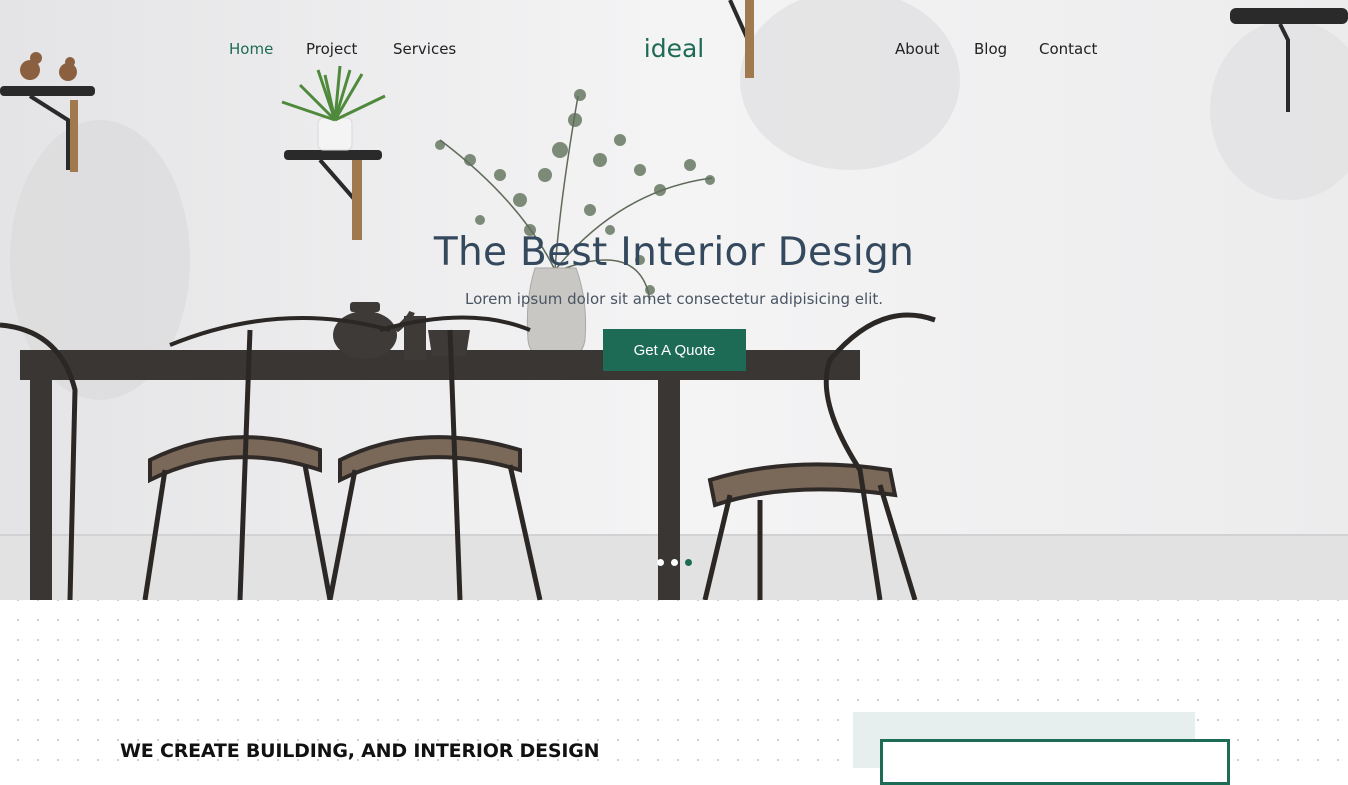 The width and height of the screenshot is (1348, 785). I want to click on nav-services-link: Services, so click(424, 49).